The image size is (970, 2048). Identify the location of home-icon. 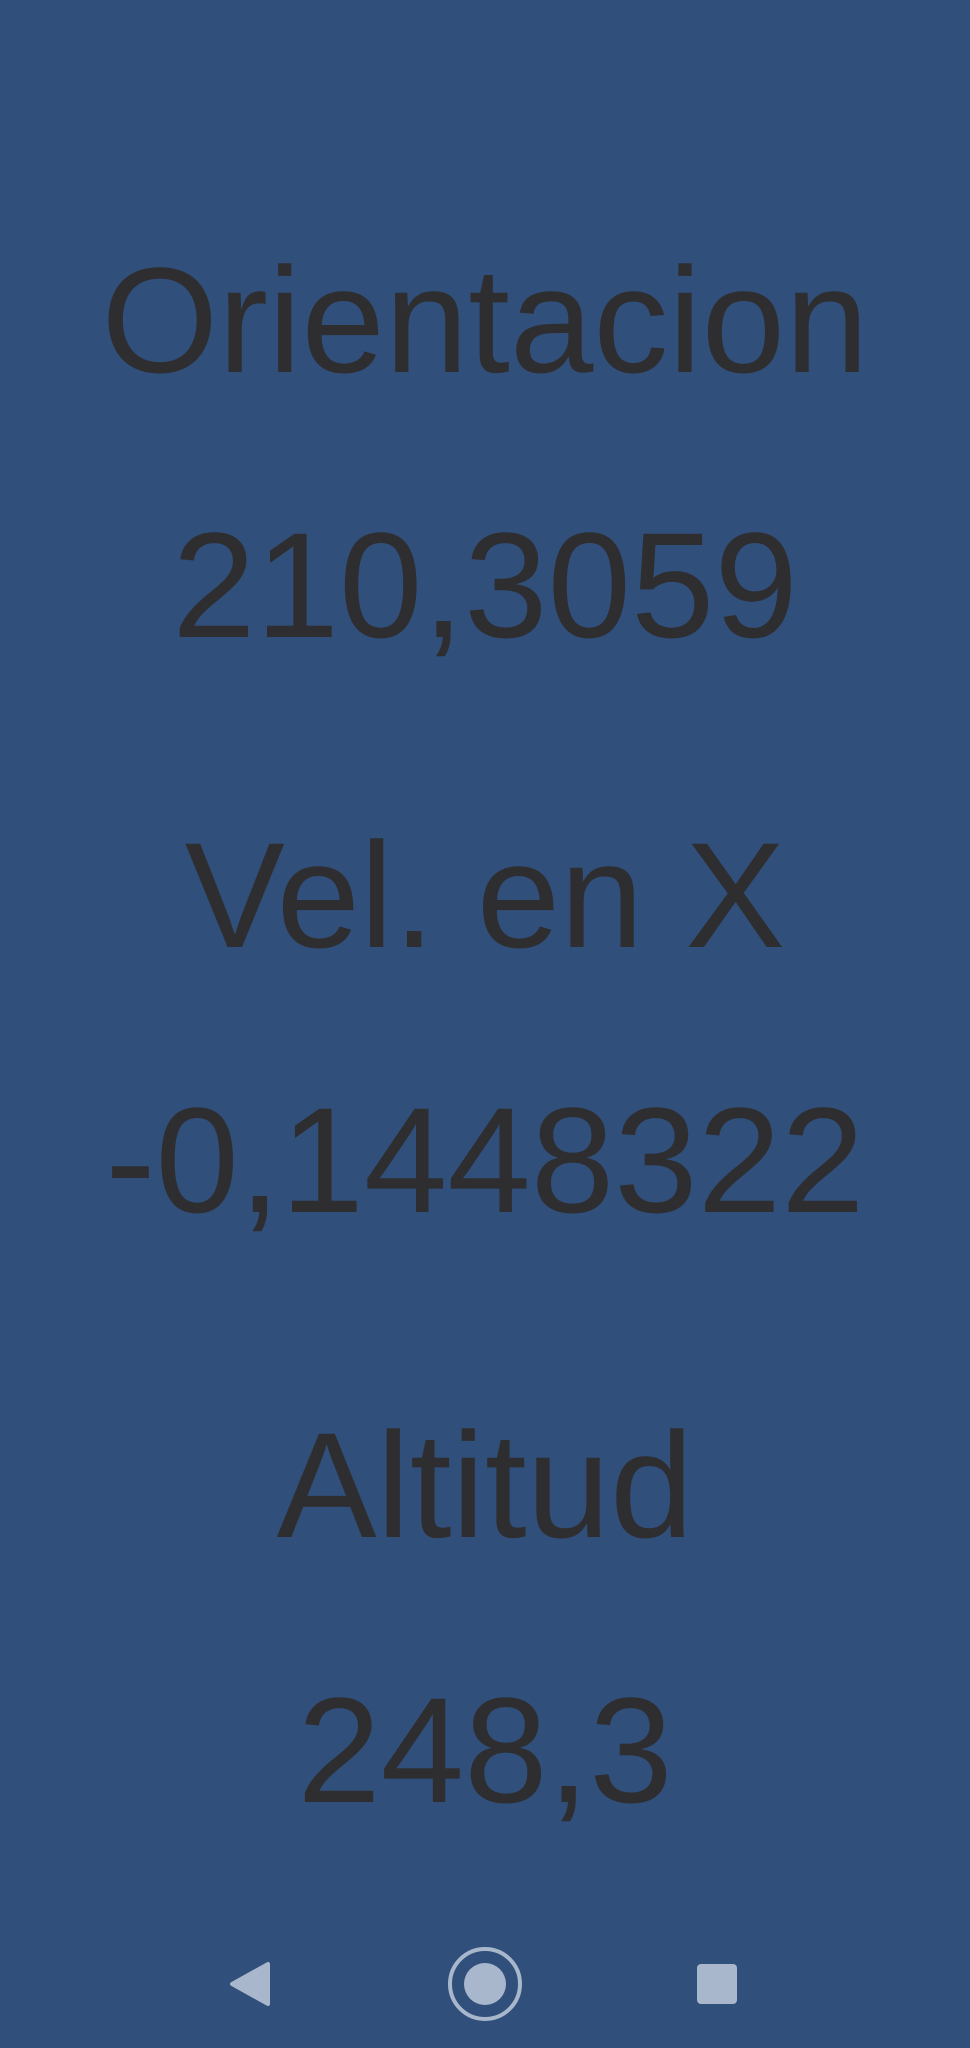
(485, 1984).